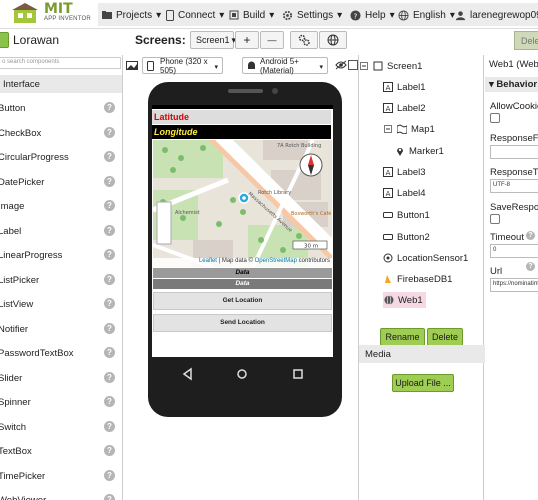  What do you see at coordinates (333, 40) in the screenshot?
I see `web-preview-button` at bounding box center [333, 40].